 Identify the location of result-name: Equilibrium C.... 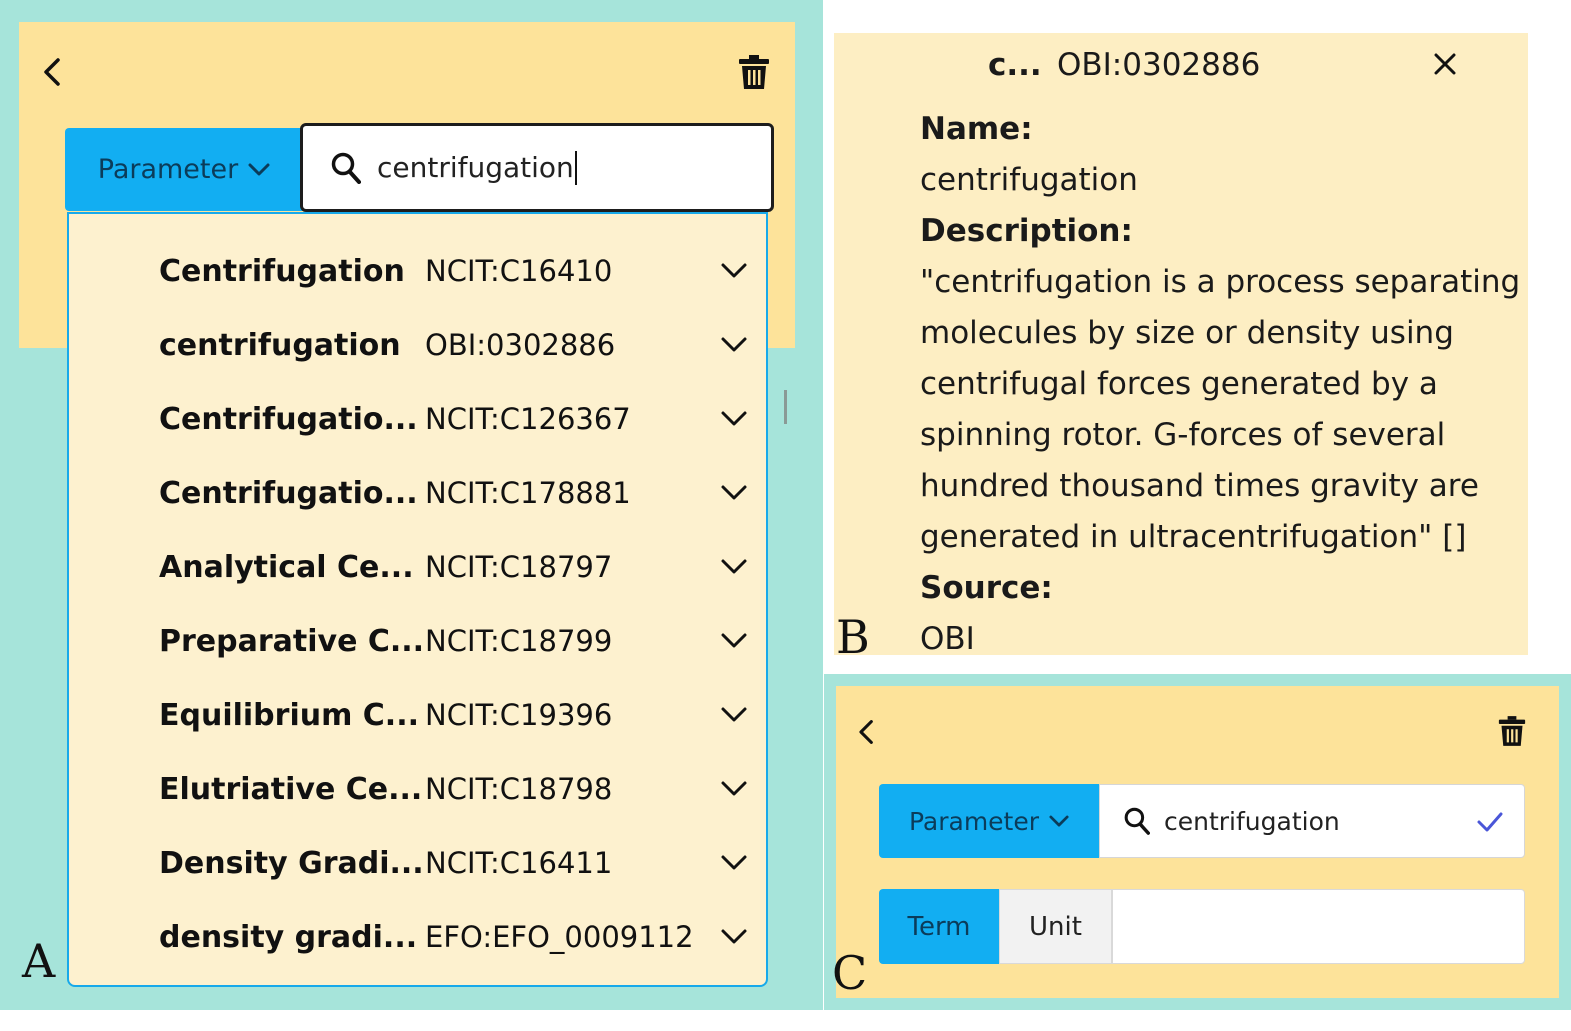
(289, 715).